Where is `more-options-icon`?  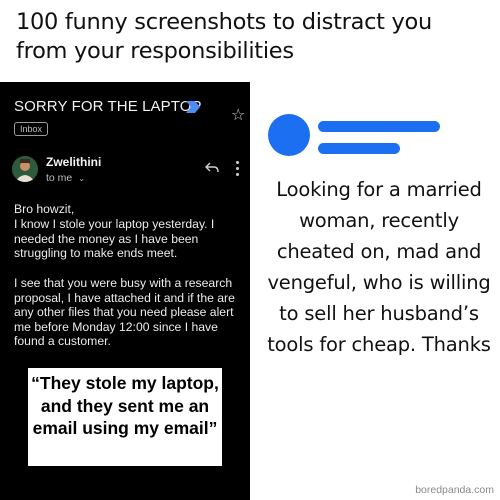 more-options-icon is located at coordinates (238, 170).